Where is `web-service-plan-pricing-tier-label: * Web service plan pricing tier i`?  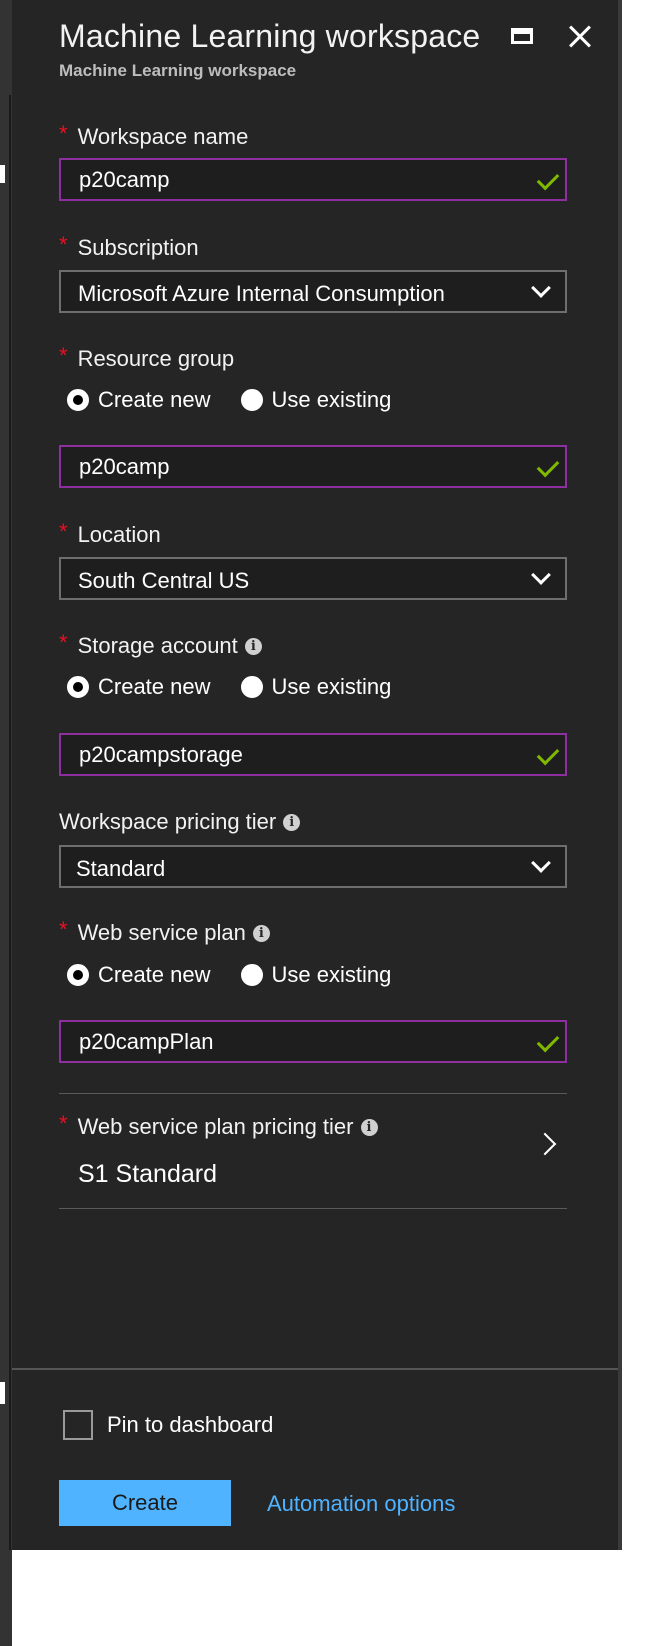
web-service-plan-pricing-tier-label: * Web service plan pricing tier i is located at coordinates (218, 1125).